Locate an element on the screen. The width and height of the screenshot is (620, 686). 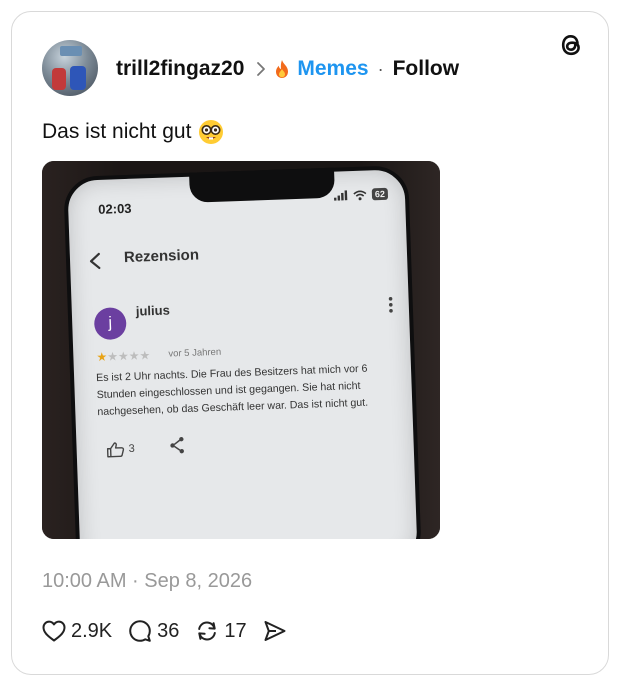
share-button is located at coordinates (275, 631).